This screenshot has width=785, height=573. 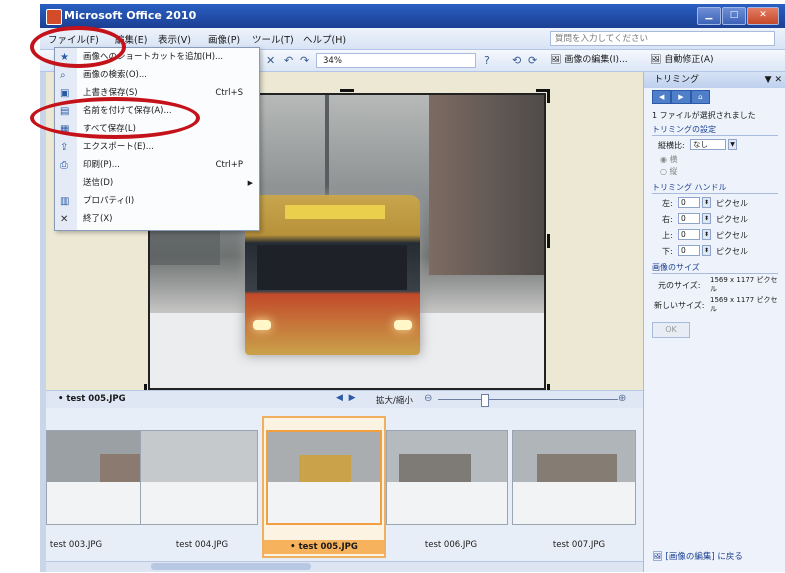 I want to click on pane-home-icon: ⌂, so click(x=700, y=97).